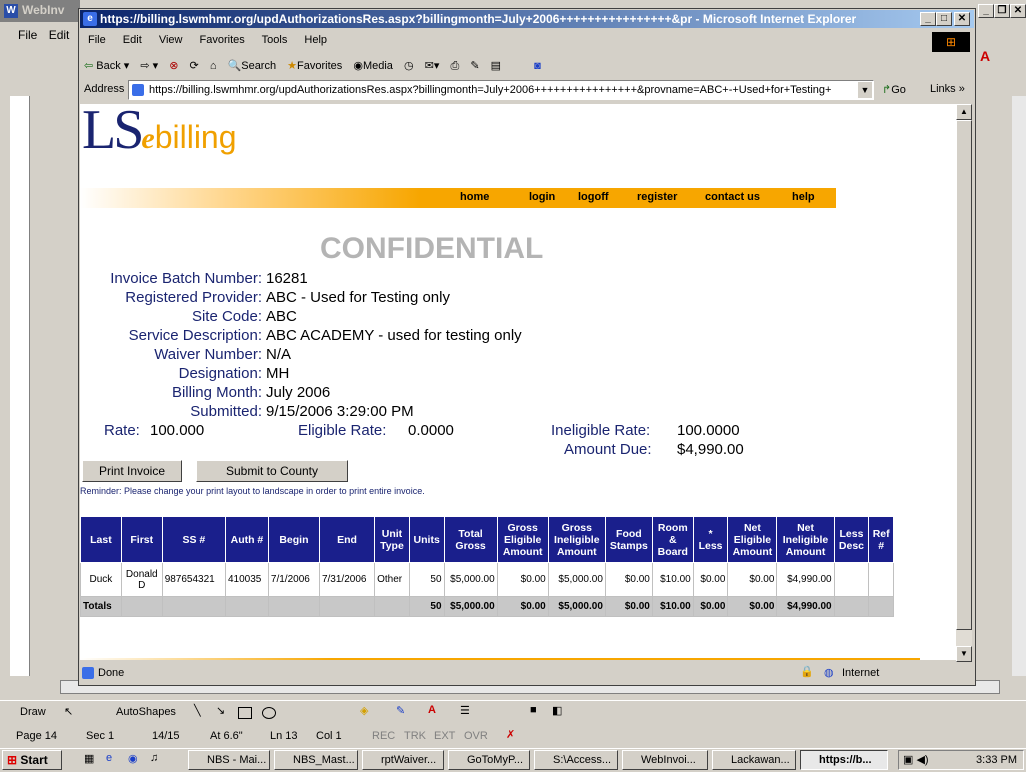 The image size is (1026, 772). What do you see at coordinates (32, 760) in the screenshot?
I see `start-button: ⊞ Start` at bounding box center [32, 760].